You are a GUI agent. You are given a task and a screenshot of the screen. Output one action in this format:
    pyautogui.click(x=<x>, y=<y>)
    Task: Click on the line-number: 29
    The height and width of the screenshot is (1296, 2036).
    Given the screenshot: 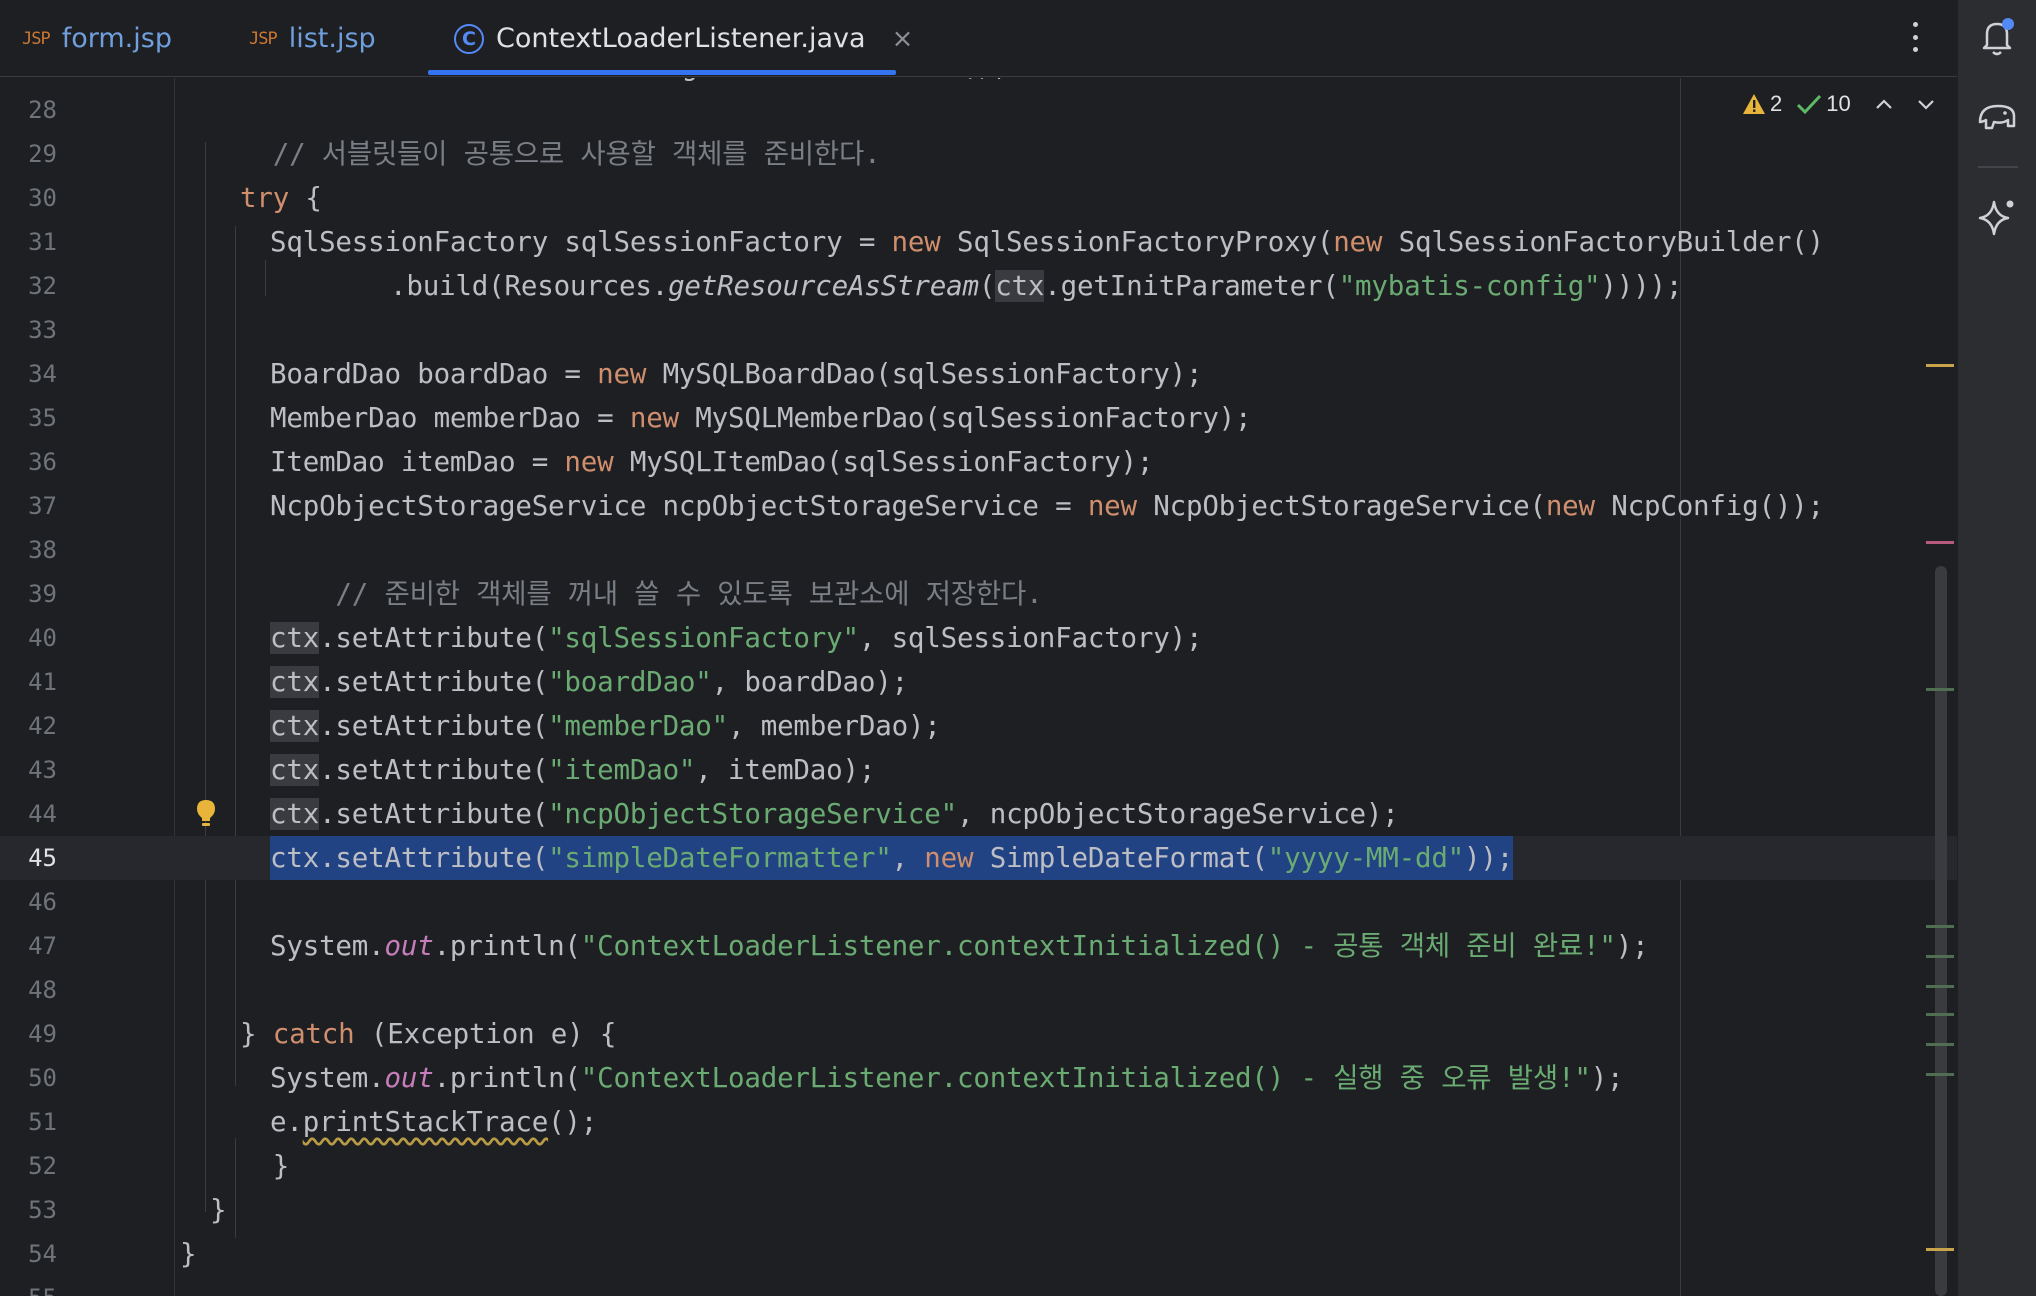 What is the action you would take?
    pyautogui.click(x=42, y=154)
    